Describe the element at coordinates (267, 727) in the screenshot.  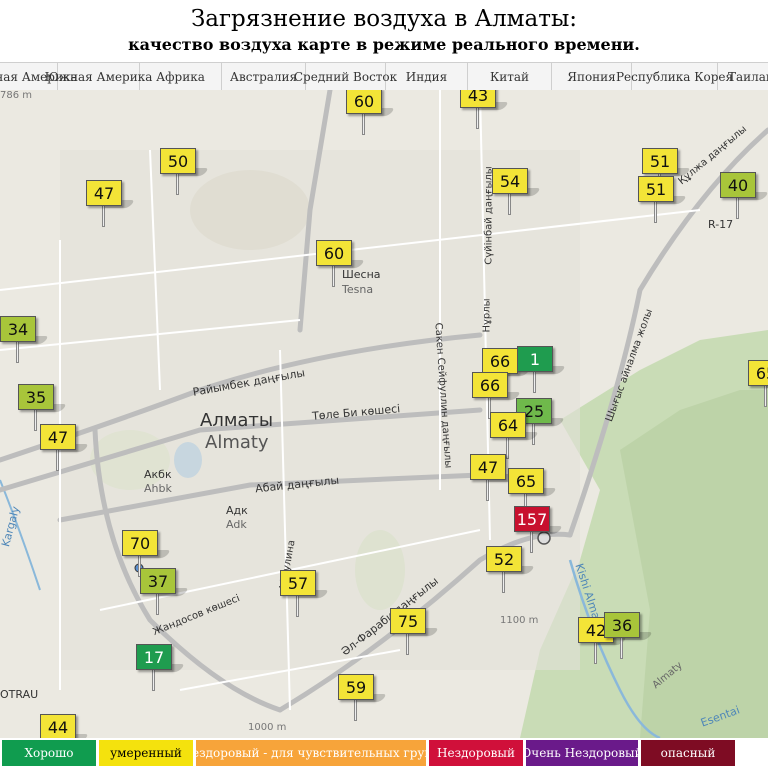
I see `elevation-1000: 1000 m` at that location.